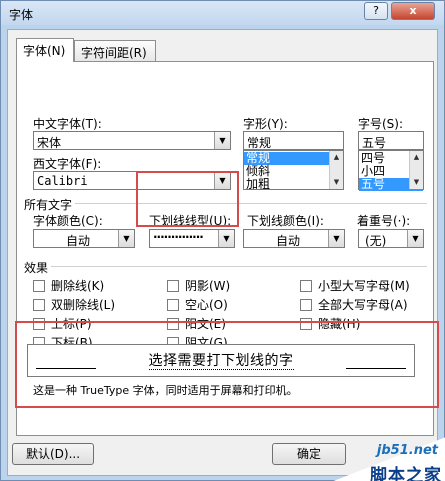 The image size is (445, 481). I want to click on effects-section-label: 效果, so click(36, 268).